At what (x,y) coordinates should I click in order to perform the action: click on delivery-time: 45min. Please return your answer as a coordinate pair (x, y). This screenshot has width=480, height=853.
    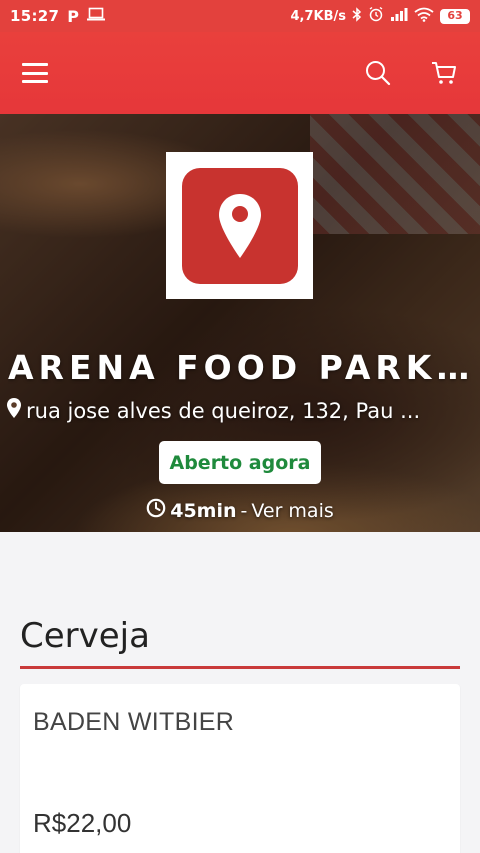
    Looking at the image, I should click on (203, 510).